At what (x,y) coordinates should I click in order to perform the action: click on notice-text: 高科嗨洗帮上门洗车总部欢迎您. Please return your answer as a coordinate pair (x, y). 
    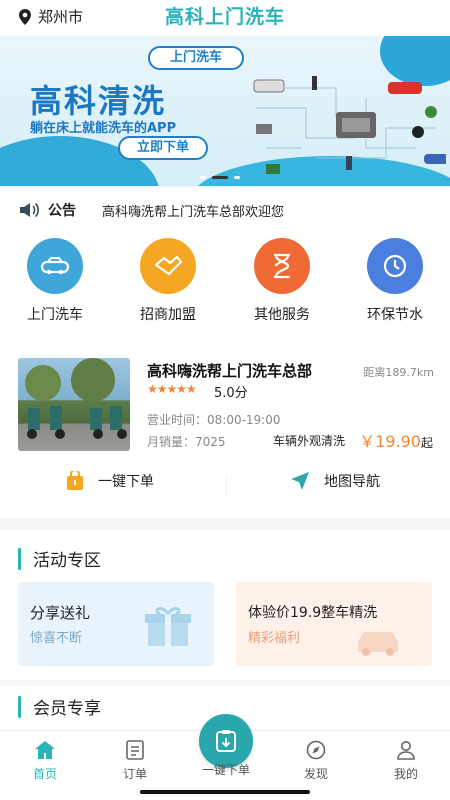
    Looking at the image, I should click on (193, 212).